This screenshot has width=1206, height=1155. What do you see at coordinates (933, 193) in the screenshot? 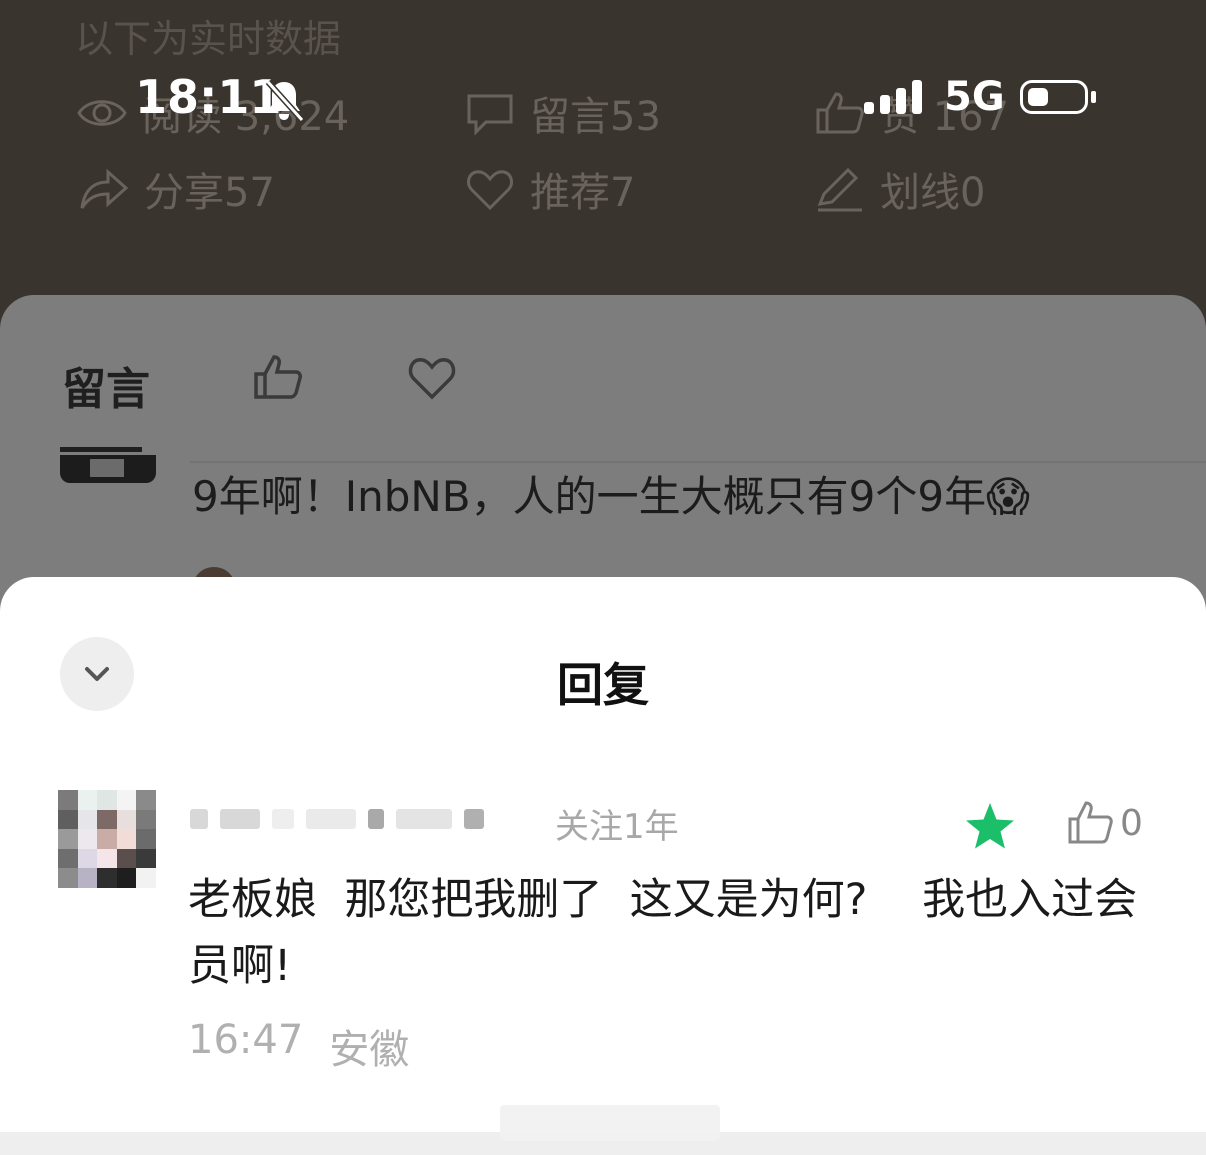
I see `stat-underline-label: 划线0` at bounding box center [933, 193].